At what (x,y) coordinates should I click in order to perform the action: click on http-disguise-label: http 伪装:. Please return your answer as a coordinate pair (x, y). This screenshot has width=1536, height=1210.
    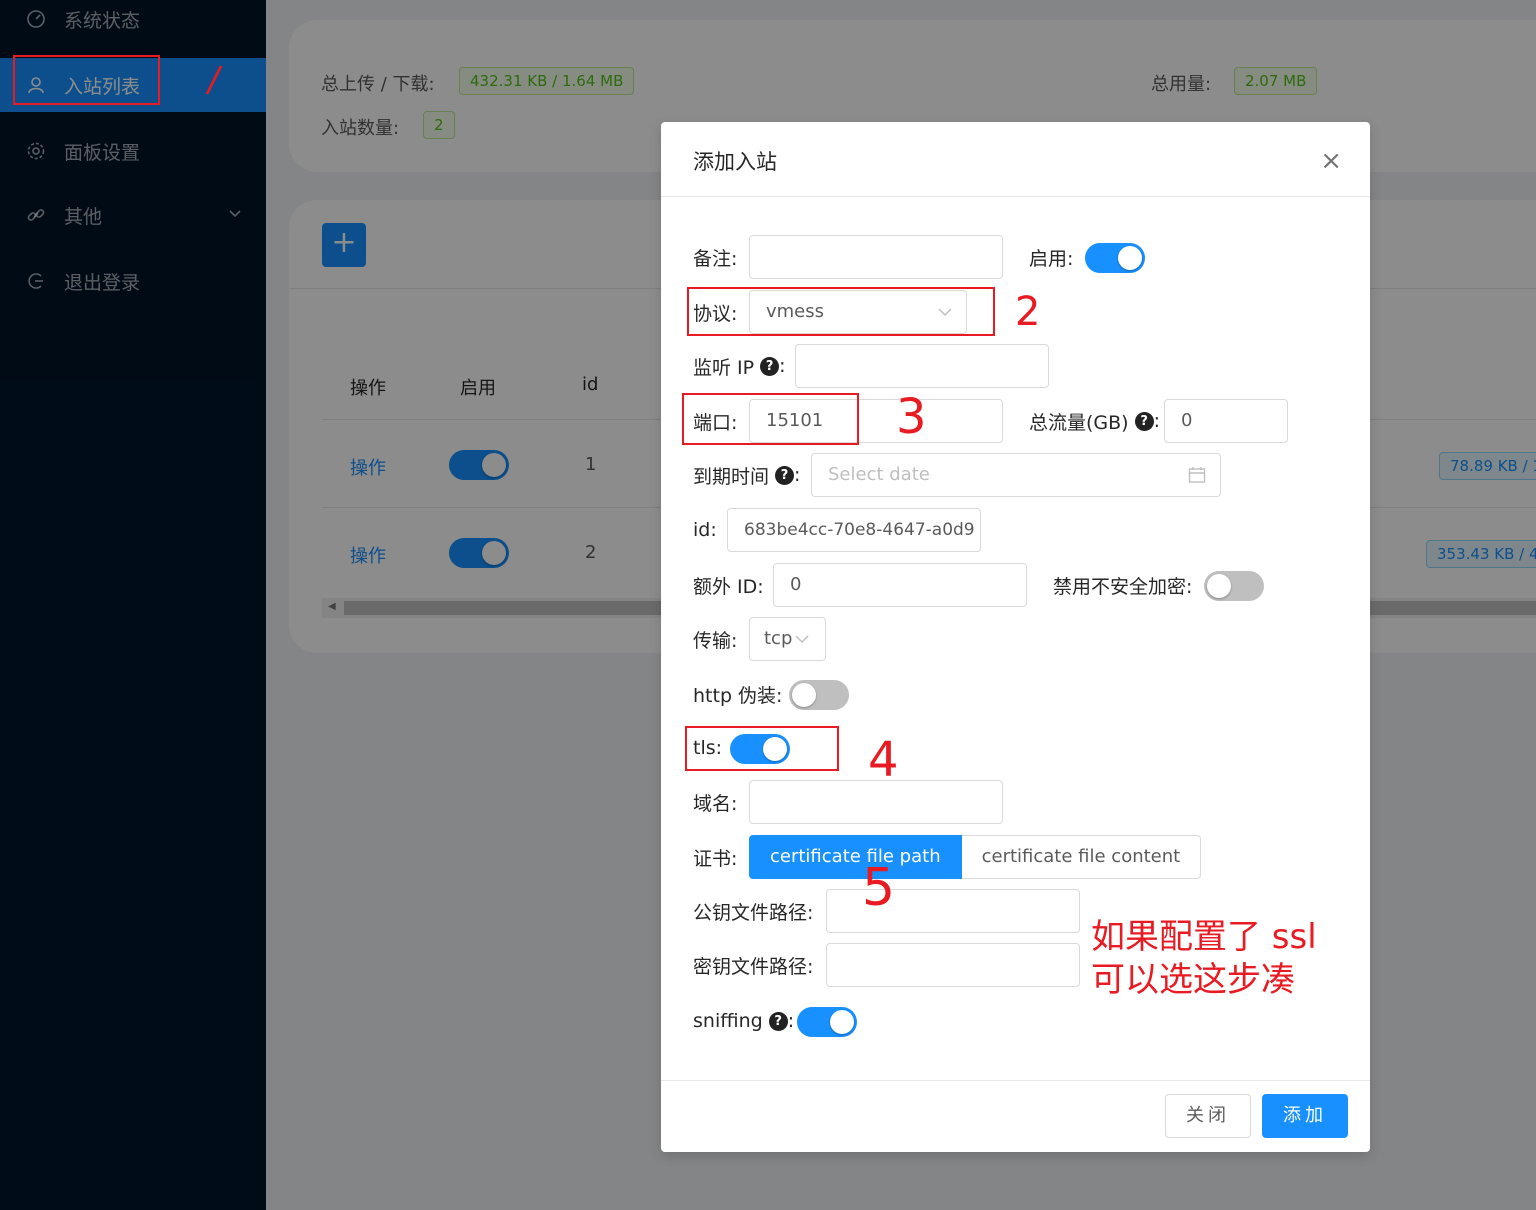
    Looking at the image, I should click on (738, 695).